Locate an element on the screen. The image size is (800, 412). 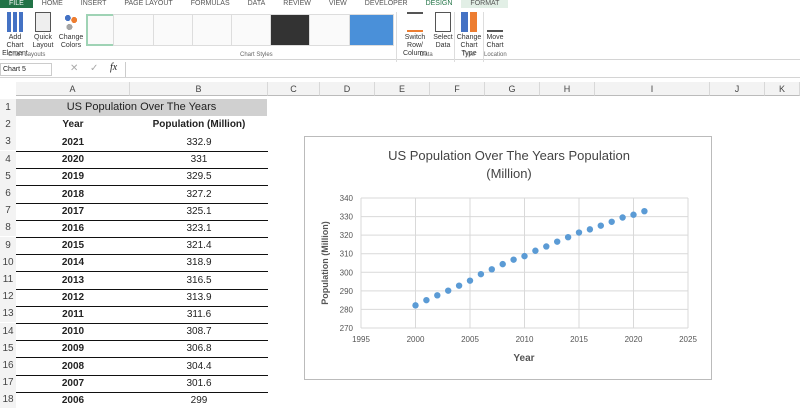
row-header: 16 is located at coordinates (8, 365).